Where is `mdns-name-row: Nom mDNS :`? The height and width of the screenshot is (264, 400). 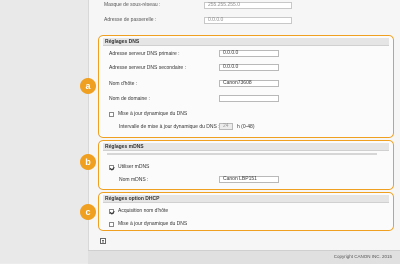 mdns-name-row: Nom mDNS : is located at coordinates (133, 180).